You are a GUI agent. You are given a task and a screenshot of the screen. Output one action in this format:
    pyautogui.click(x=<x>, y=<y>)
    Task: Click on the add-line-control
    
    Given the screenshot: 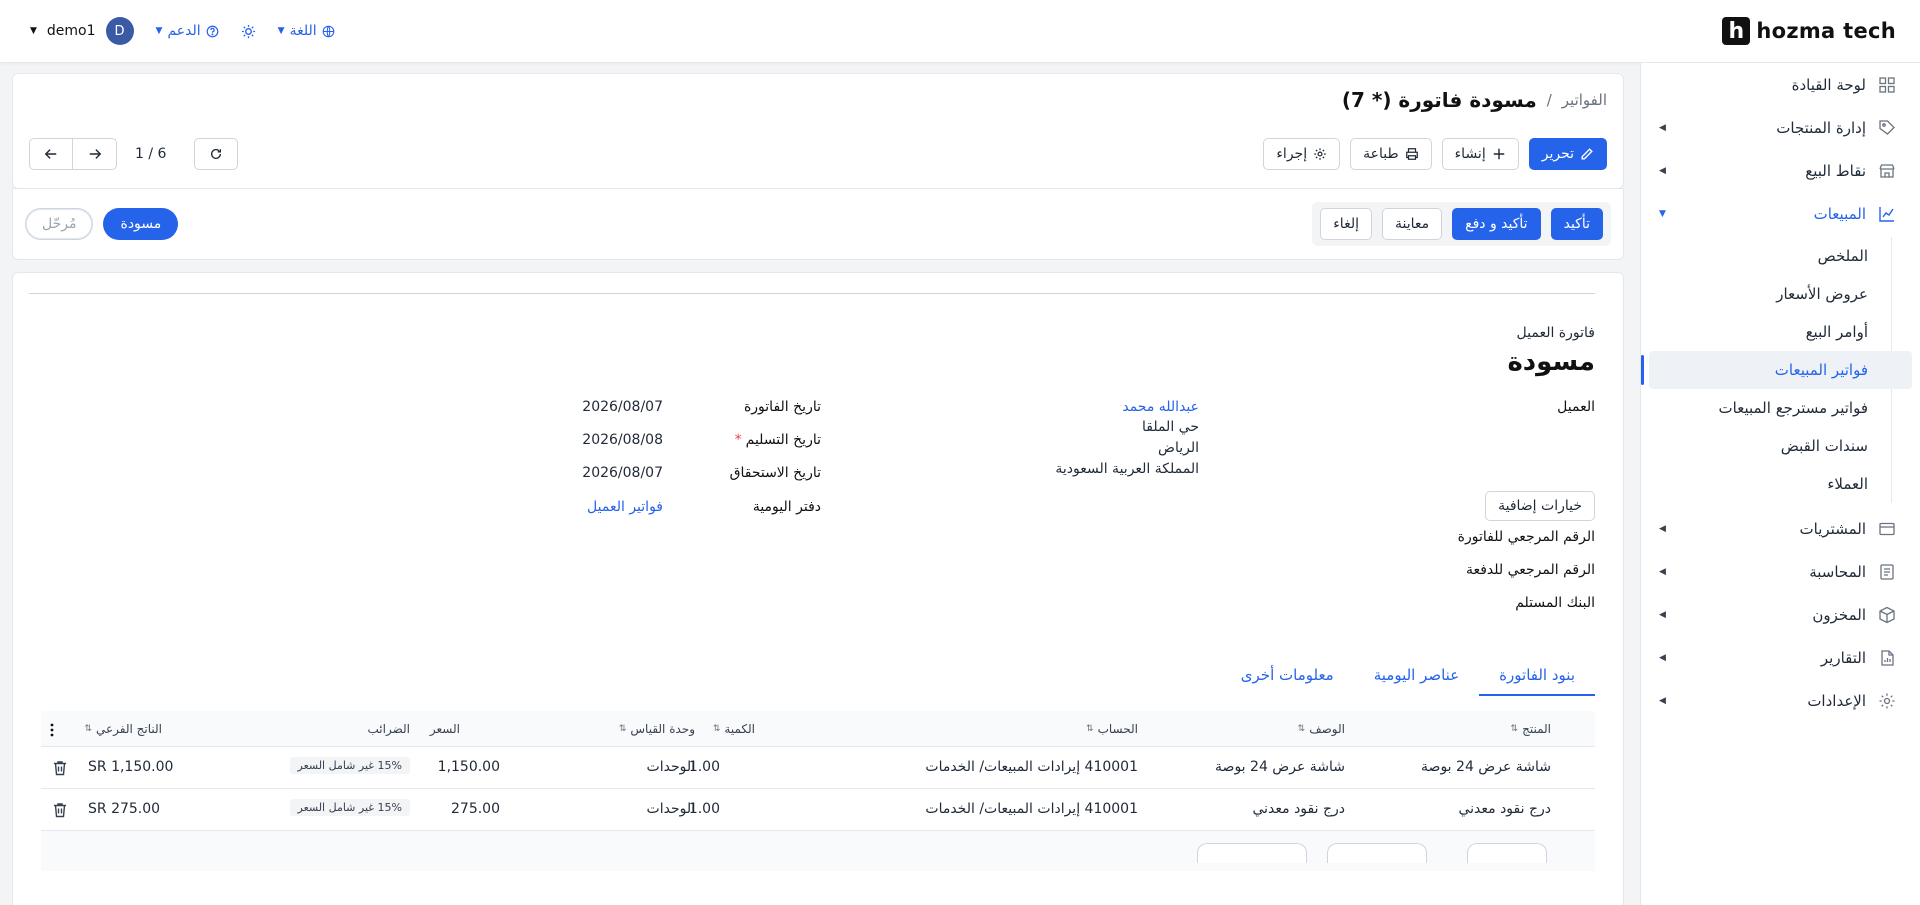 What is the action you would take?
    pyautogui.click(x=1507, y=853)
    